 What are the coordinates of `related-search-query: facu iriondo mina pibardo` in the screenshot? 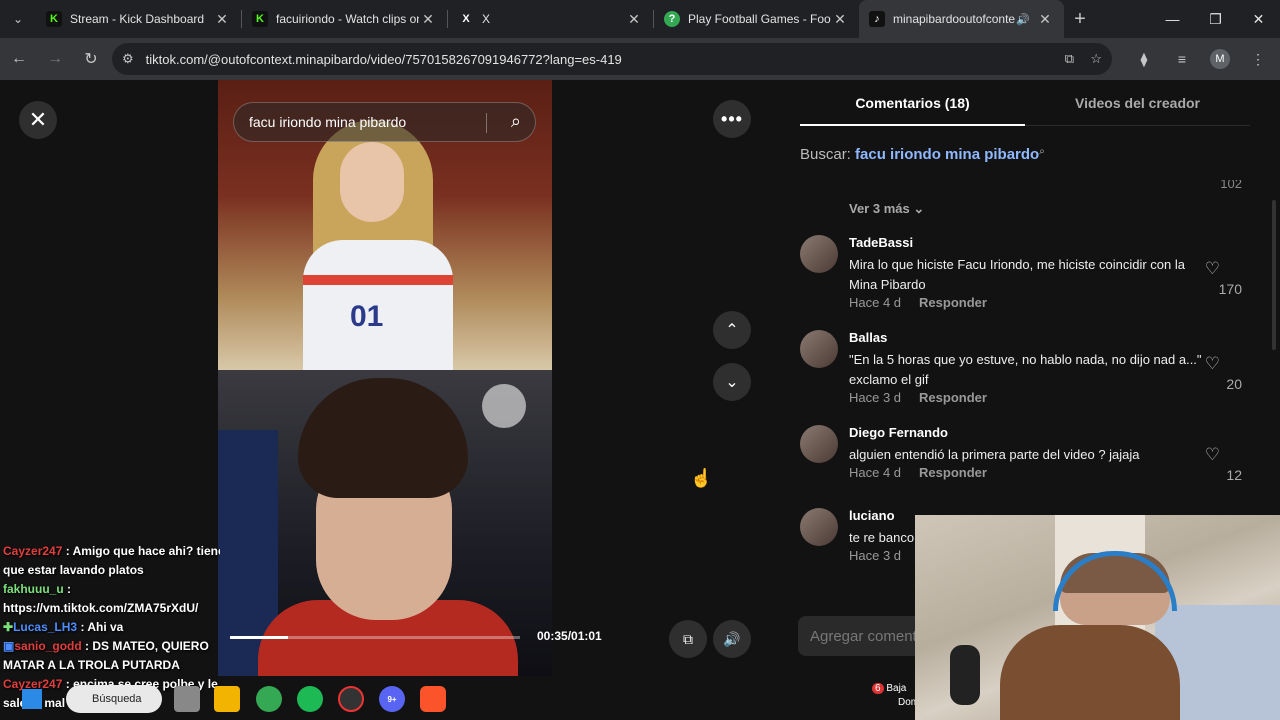 It's located at (947, 154).